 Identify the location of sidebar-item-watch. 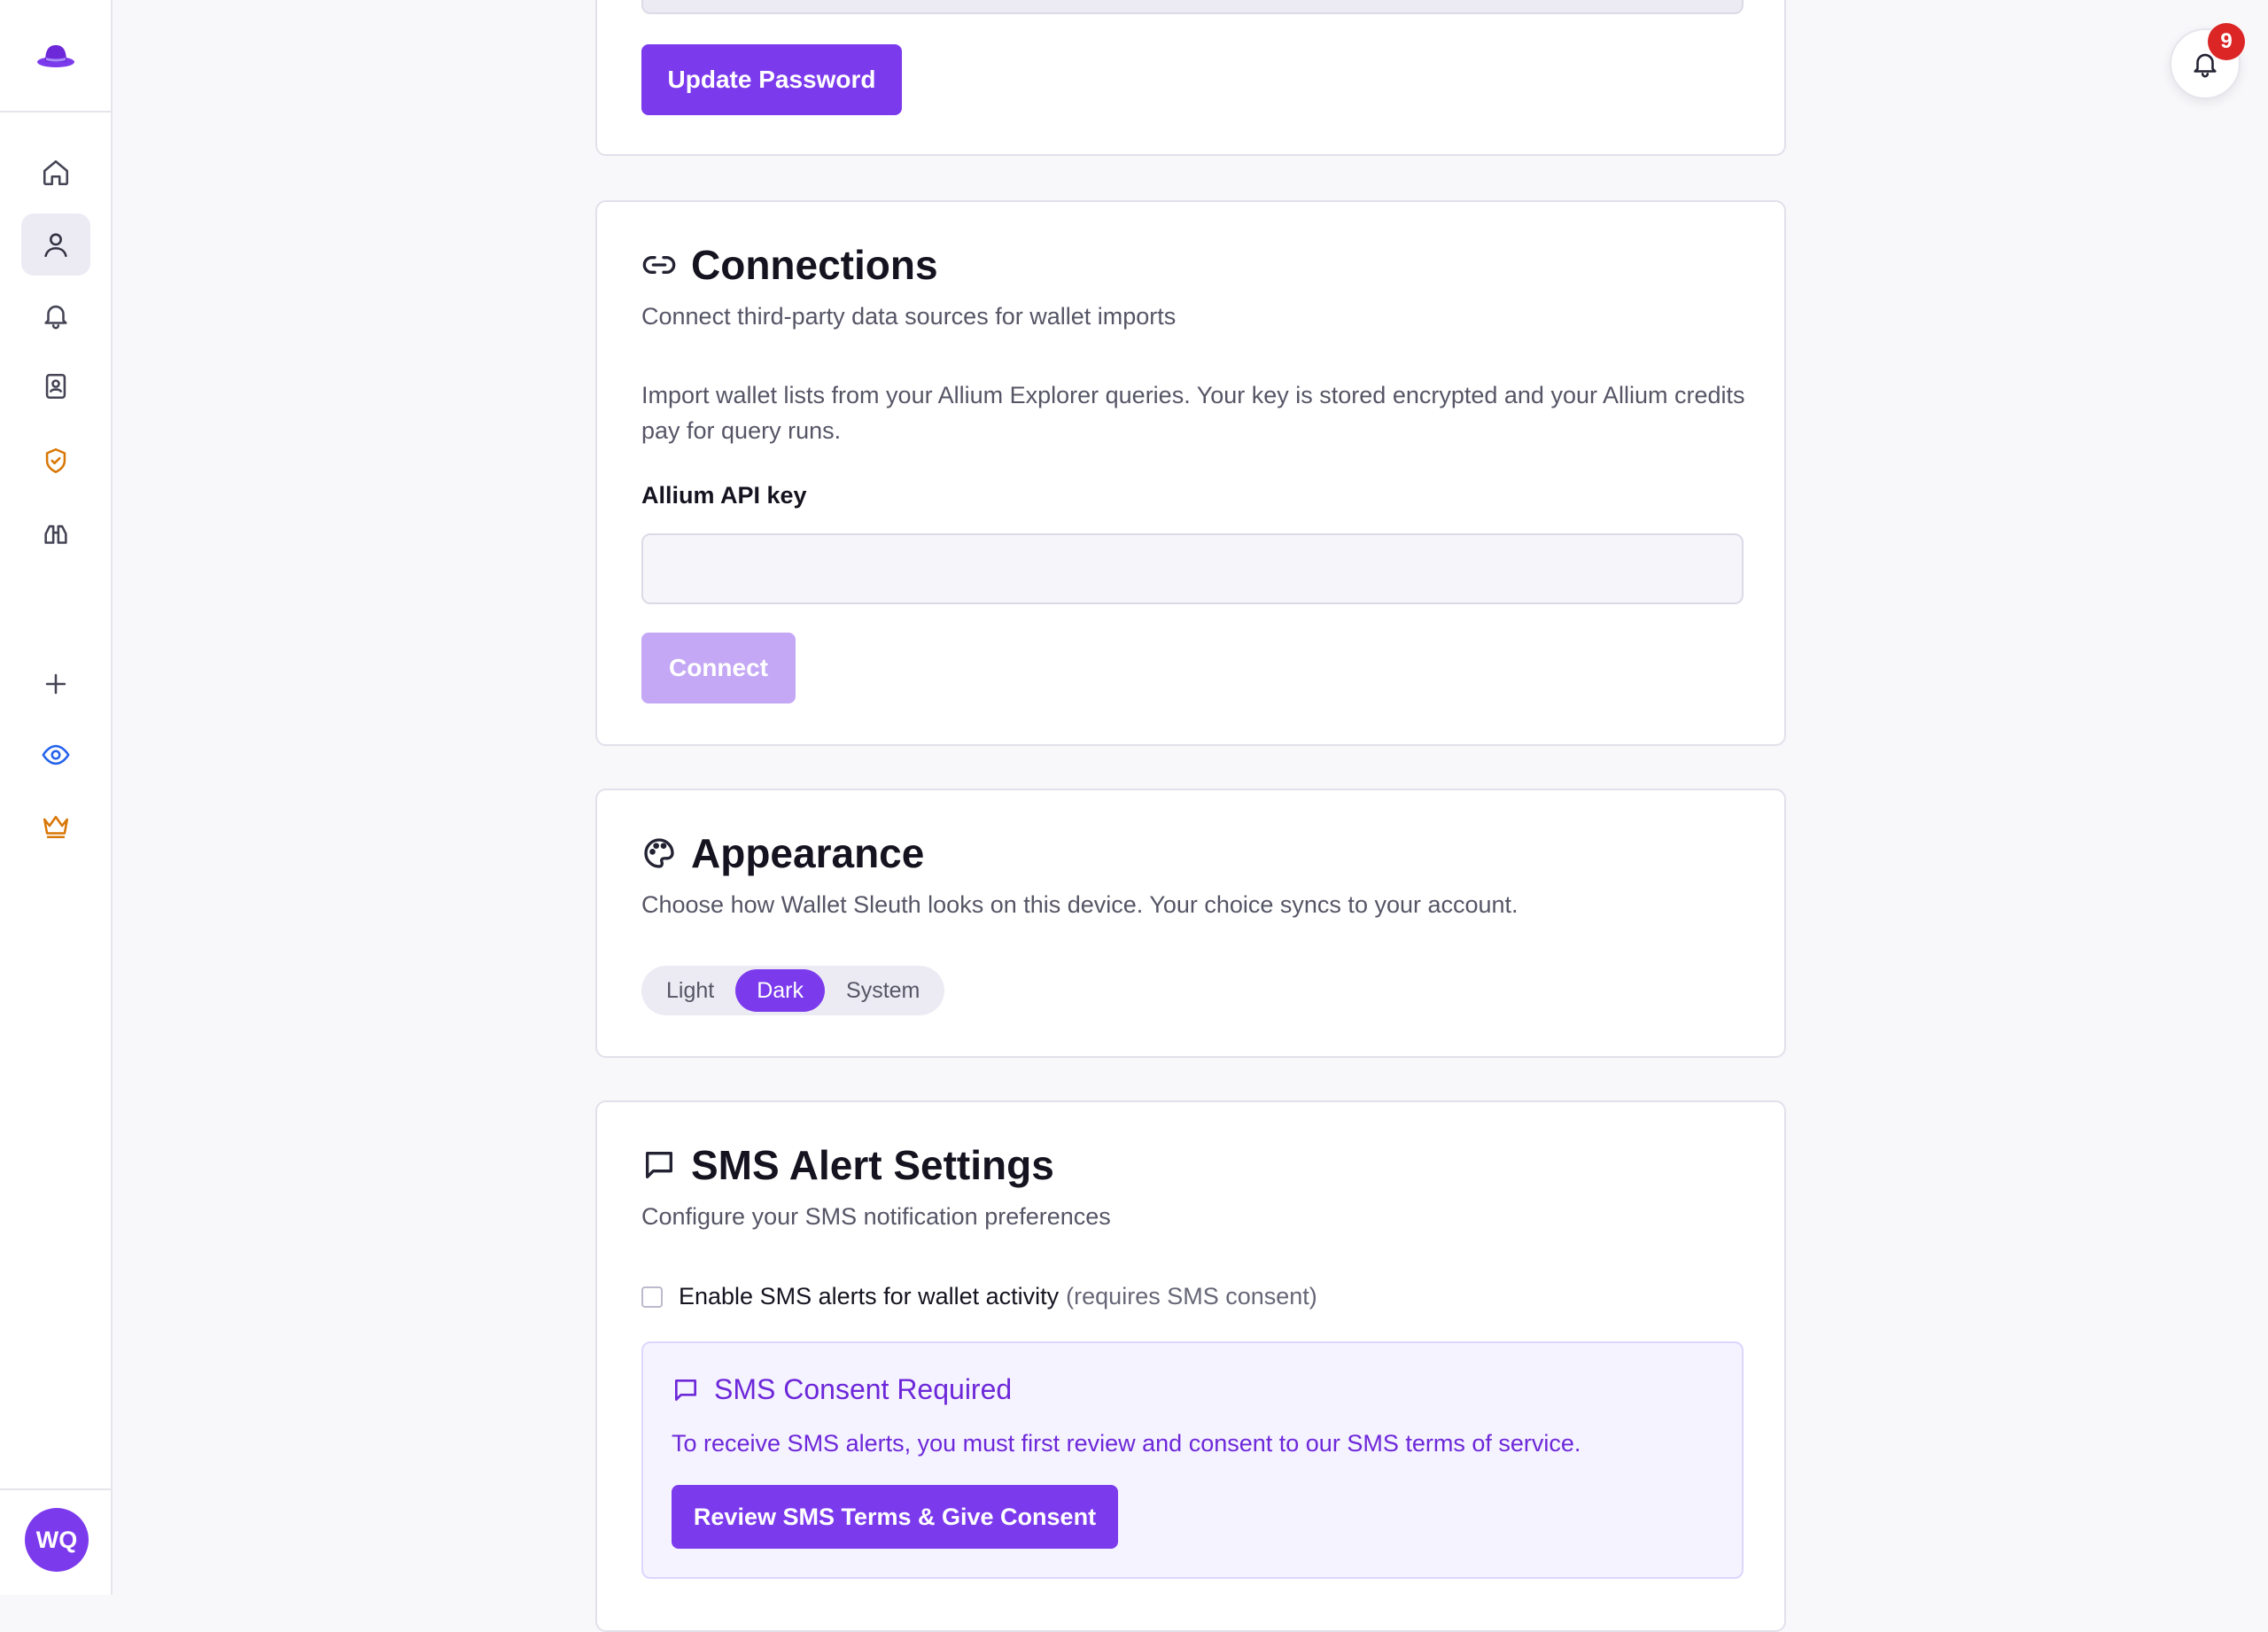
(55, 535).